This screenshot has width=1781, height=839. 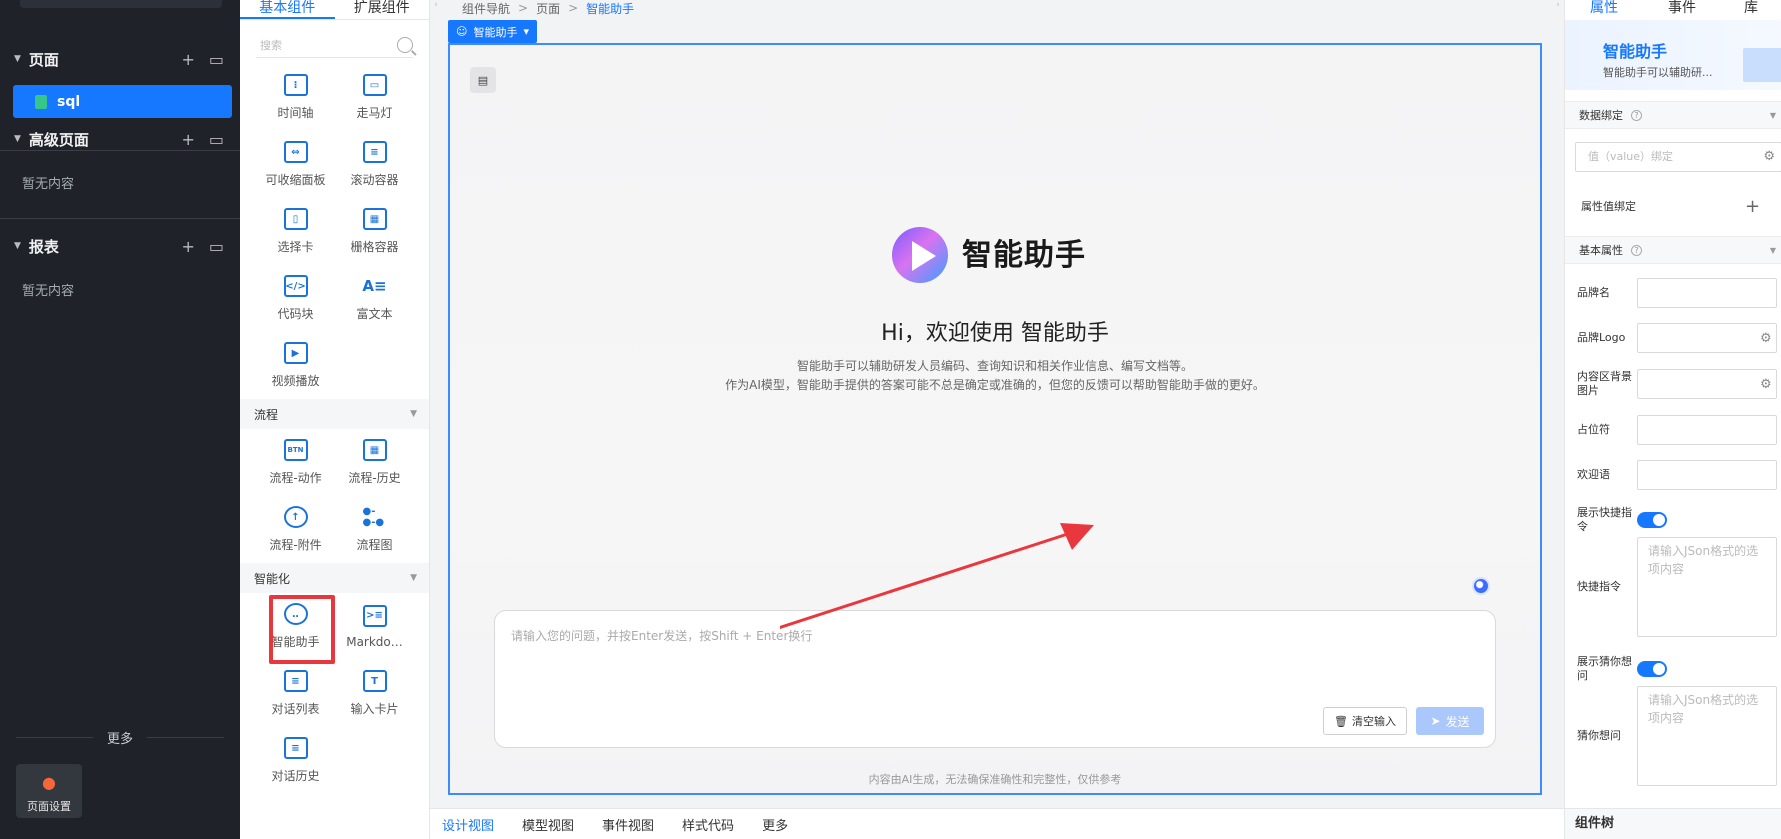 What do you see at coordinates (436, 8) in the screenshot?
I see `collapse-left-icon: ‹` at bounding box center [436, 8].